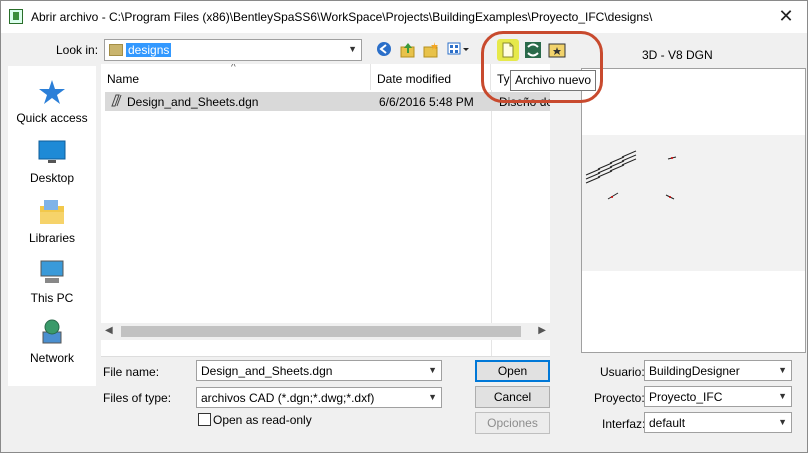  I want to click on user-select: BuildingDesigner ▼, so click(718, 370).